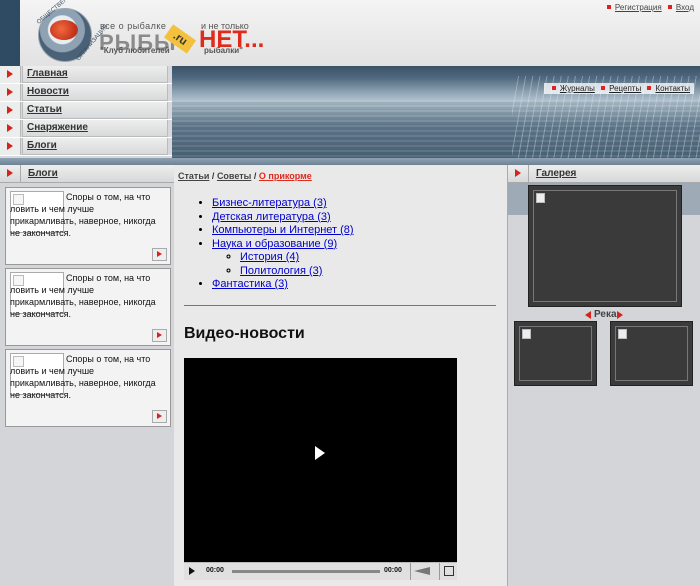 This screenshot has width=700, height=586. I want to click on nav-item-articles: Статьи, so click(86, 111).